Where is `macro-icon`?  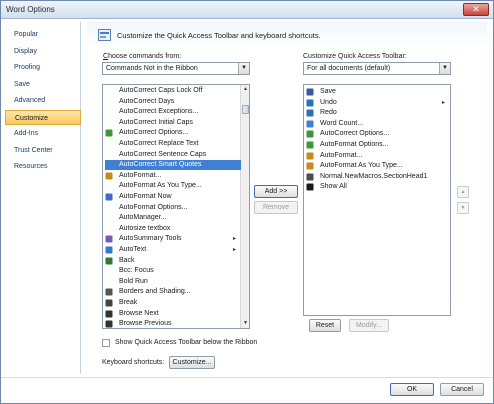
macro-icon is located at coordinates (310, 177).